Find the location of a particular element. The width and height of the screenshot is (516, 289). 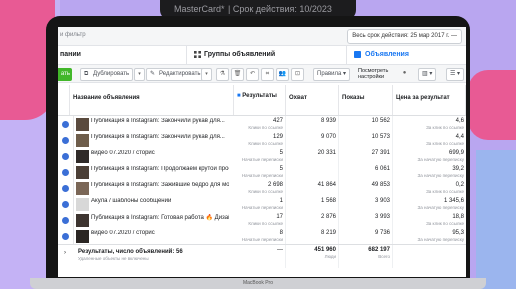

preview-icon: ⊡ is located at coordinates (297, 74).